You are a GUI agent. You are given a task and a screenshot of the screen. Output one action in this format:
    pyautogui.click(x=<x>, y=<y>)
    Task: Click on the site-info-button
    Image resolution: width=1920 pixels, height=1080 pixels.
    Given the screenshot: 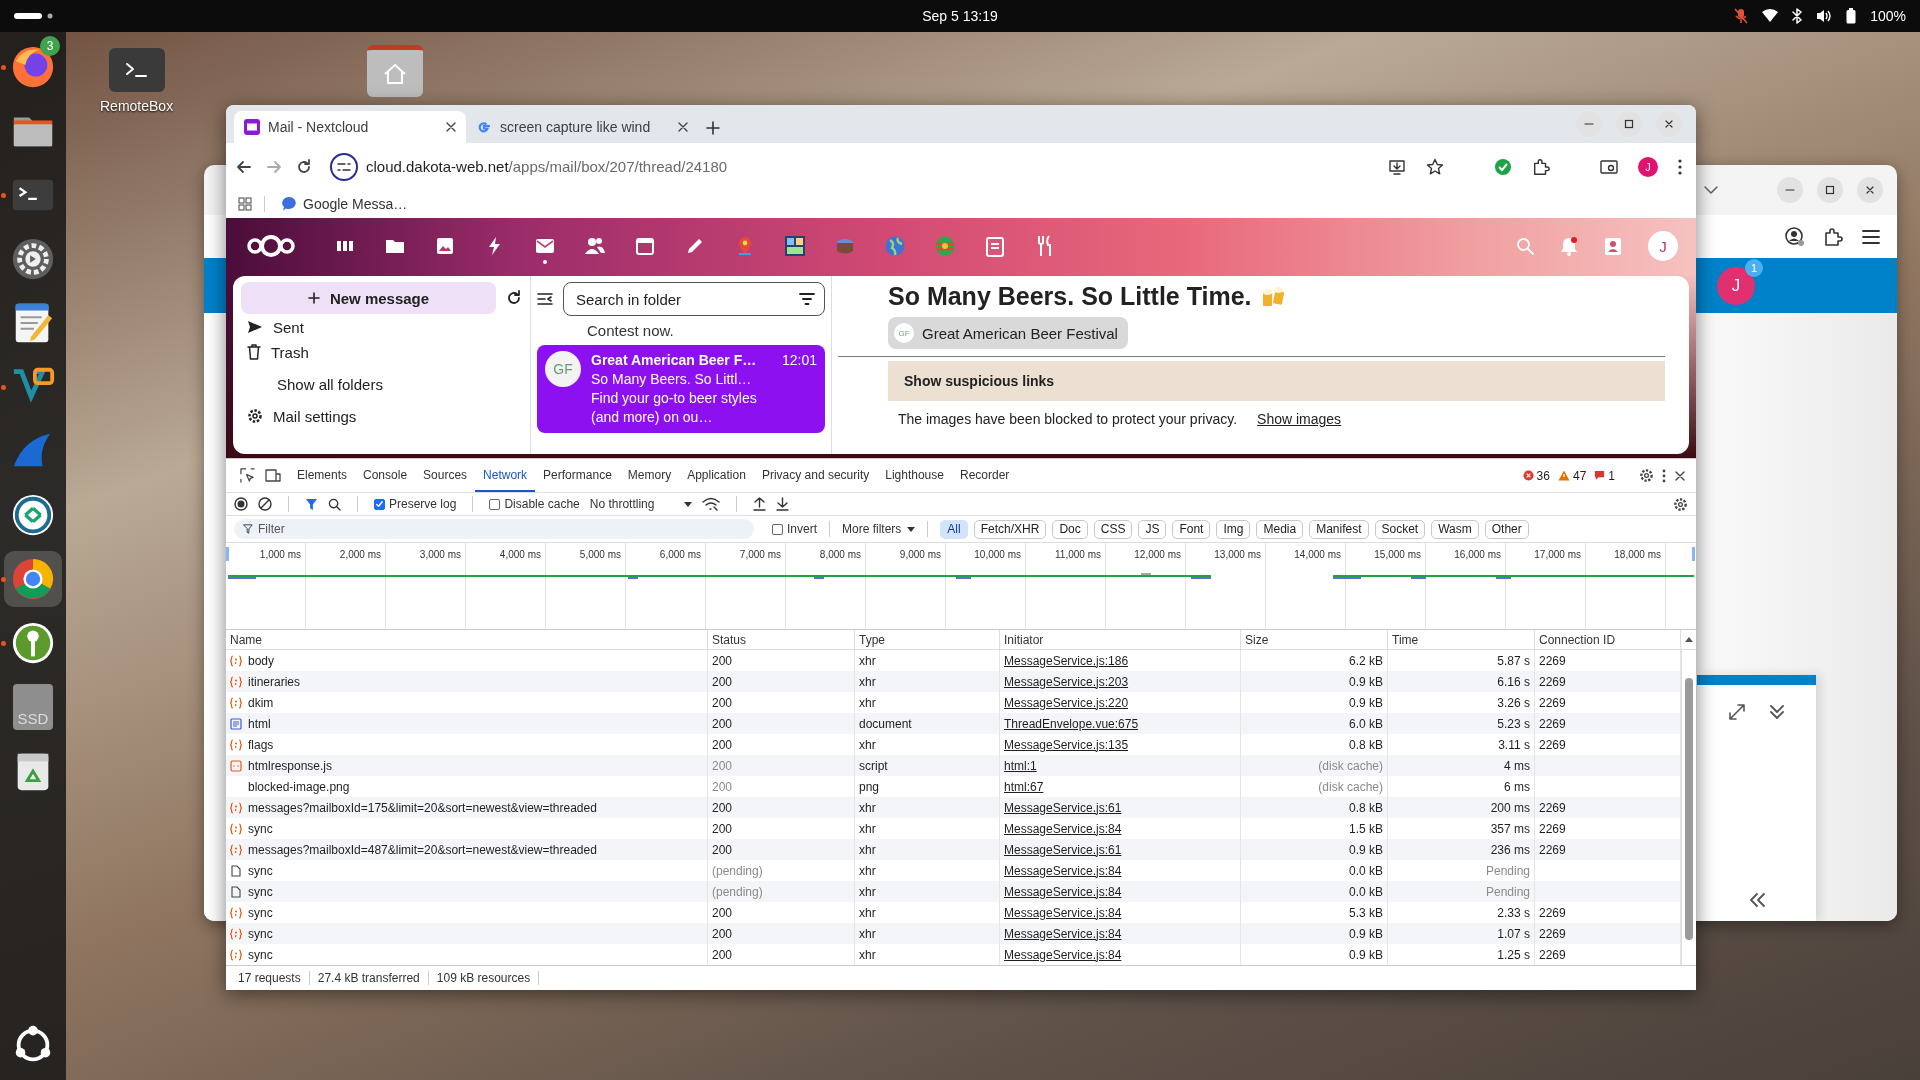 What is the action you would take?
    pyautogui.click(x=344, y=166)
    